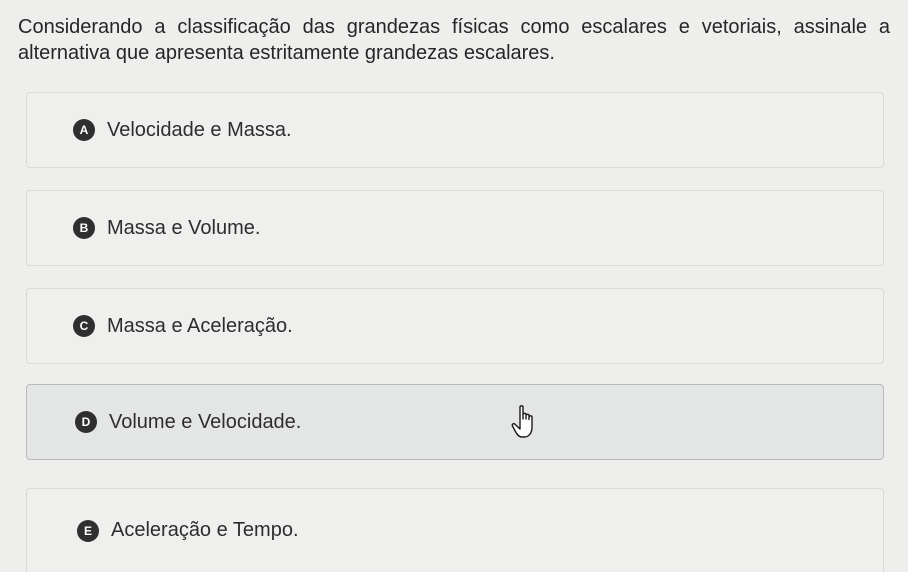 Image resolution: width=908 pixels, height=572 pixels. What do you see at coordinates (455, 422) in the screenshot?
I see `option-d: D Volume e Velocidade.` at bounding box center [455, 422].